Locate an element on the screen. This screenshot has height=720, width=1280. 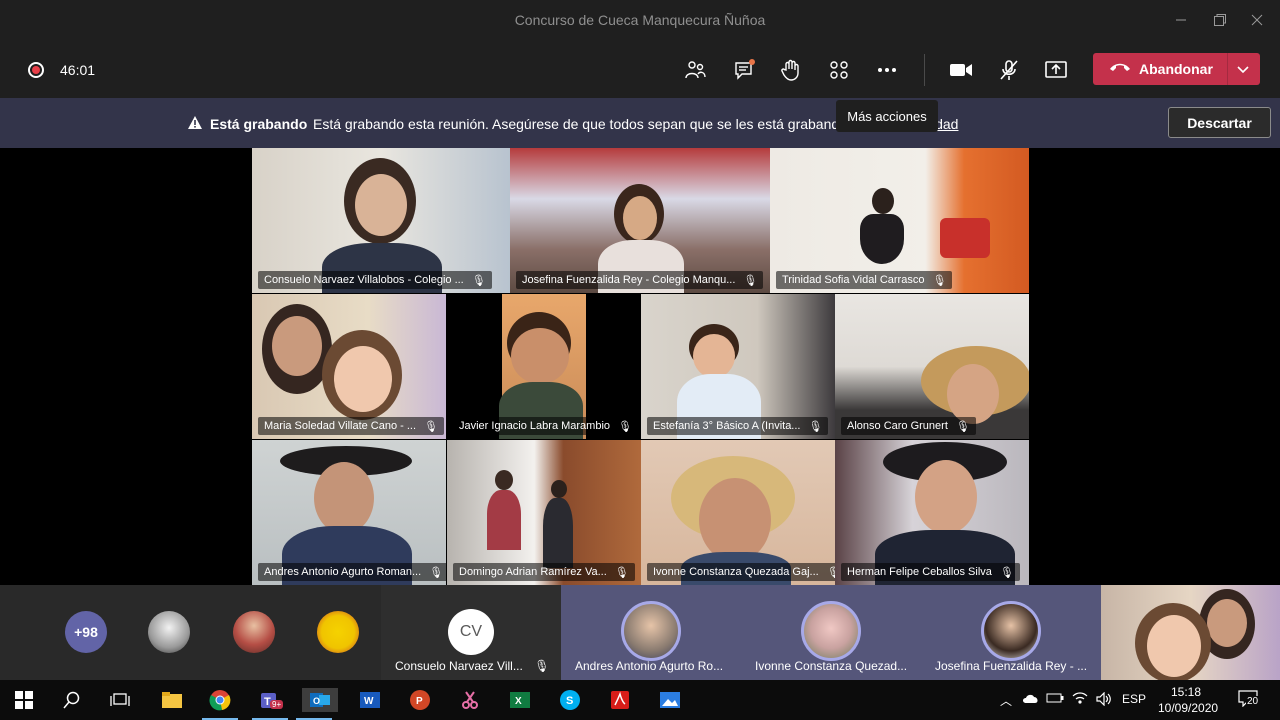
participant-name-text: Javier Ignacio Labra Marambio is located at coordinates (535, 426).